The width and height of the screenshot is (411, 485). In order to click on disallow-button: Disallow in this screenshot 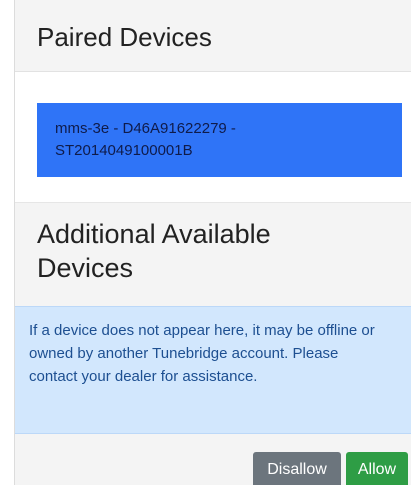, I will do `click(297, 468)`.